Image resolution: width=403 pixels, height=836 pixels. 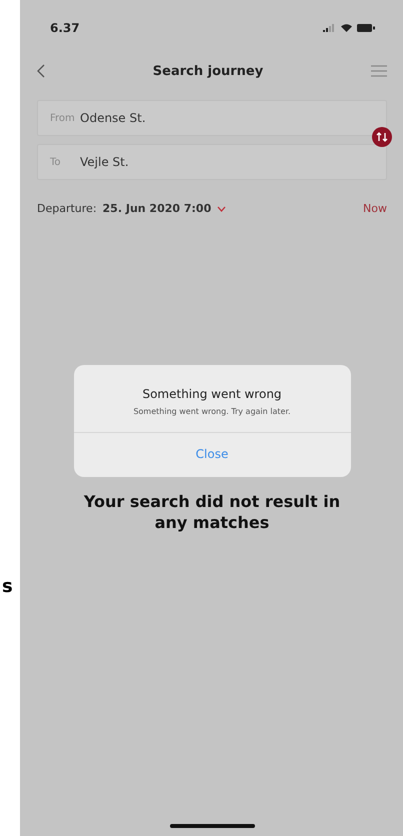 I want to click on filter-icon, so click(x=378, y=71).